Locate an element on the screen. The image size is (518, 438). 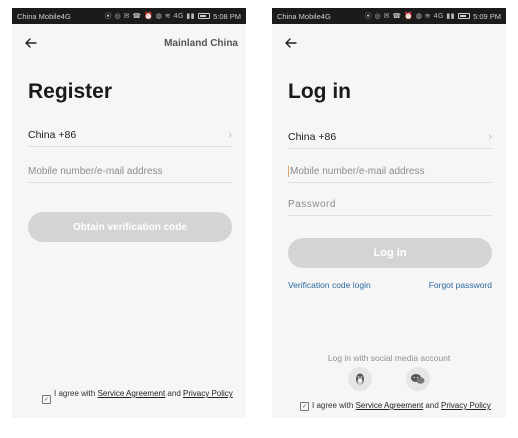
obtain-verification-code-button: Obtain verification code is located at coordinates (130, 227).